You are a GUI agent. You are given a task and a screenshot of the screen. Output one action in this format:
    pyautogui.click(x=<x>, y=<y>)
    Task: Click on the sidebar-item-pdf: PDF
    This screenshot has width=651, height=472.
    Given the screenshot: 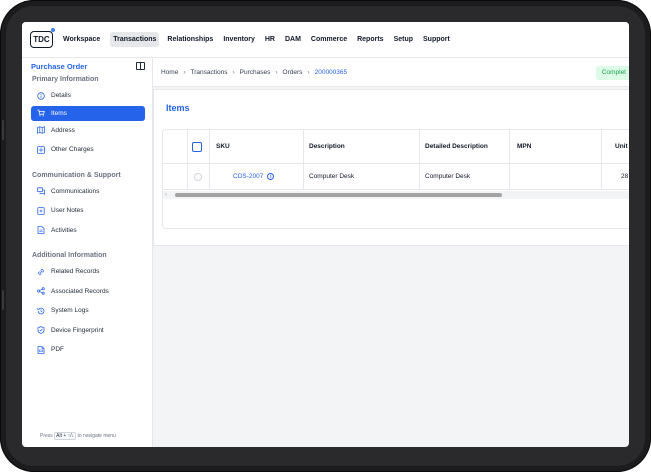 What is the action you would take?
    pyautogui.click(x=87, y=350)
    